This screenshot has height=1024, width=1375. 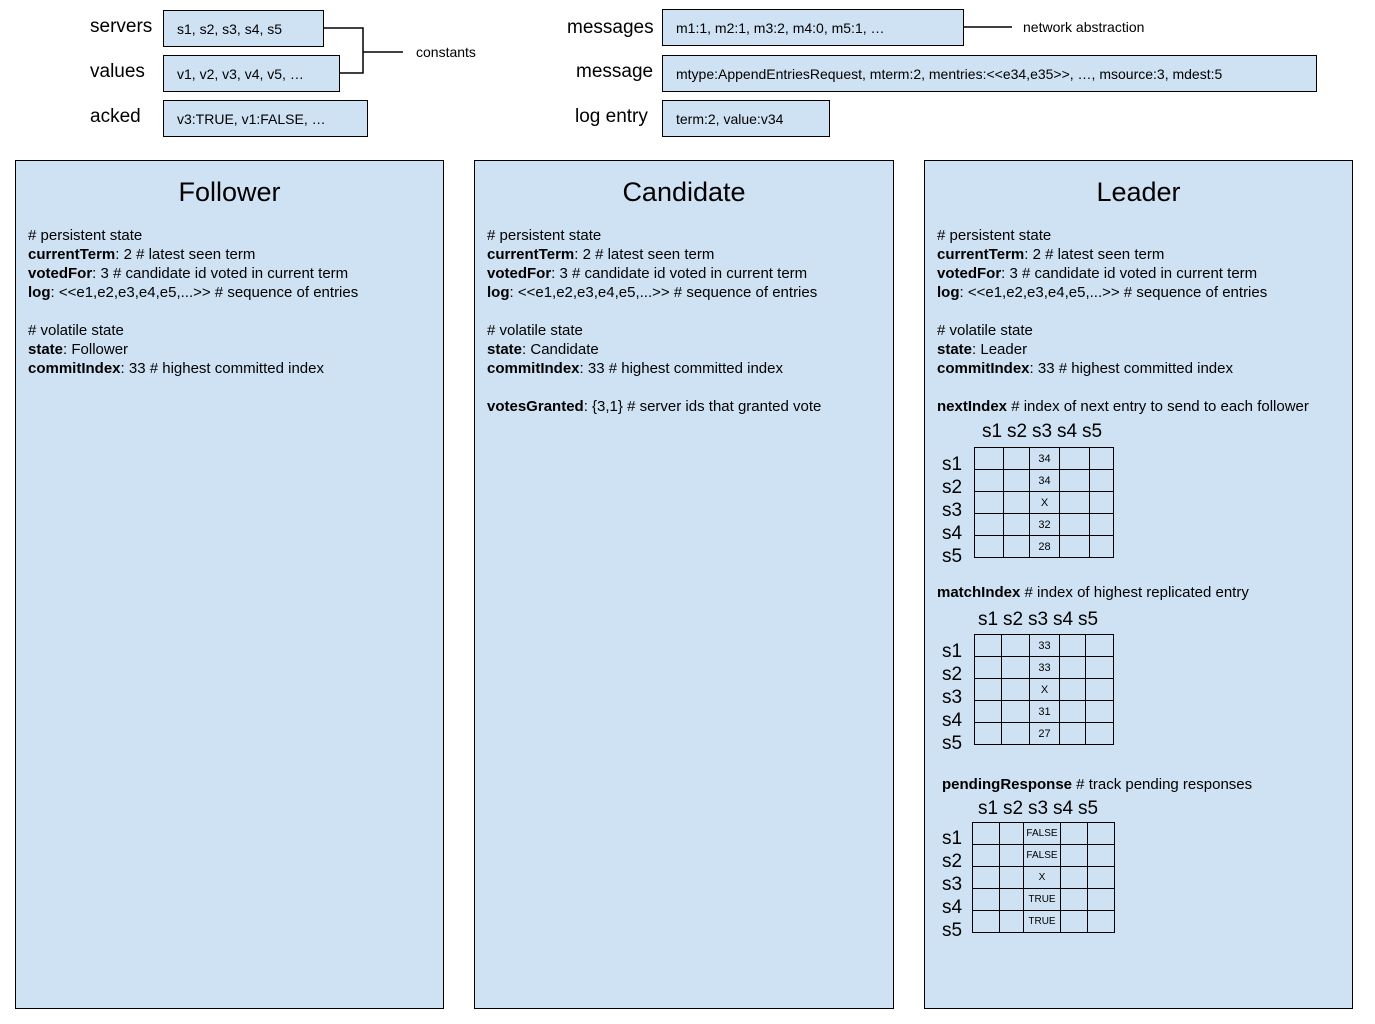 What do you see at coordinates (1044, 546) in the screenshot?
I see `grid-row: 28` at bounding box center [1044, 546].